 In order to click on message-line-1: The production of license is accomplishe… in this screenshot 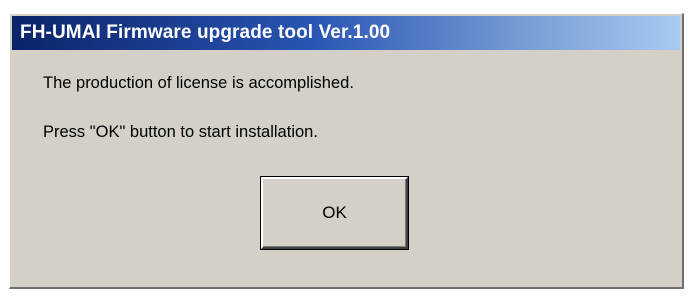, I will do `click(198, 83)`.